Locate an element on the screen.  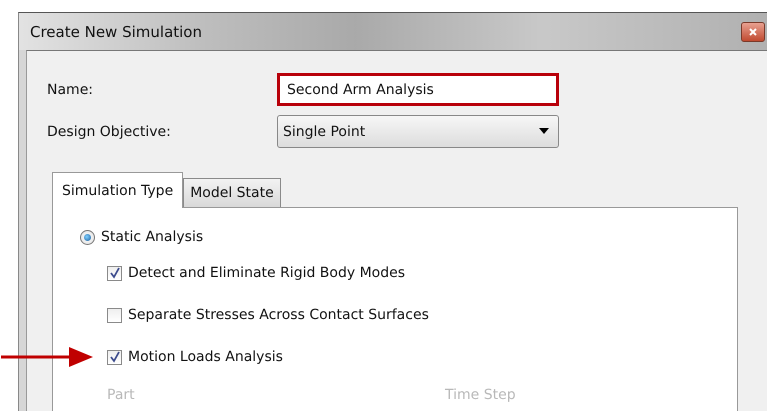
design-objective-dropdown: Single Point is located at coordinates (418, 131).